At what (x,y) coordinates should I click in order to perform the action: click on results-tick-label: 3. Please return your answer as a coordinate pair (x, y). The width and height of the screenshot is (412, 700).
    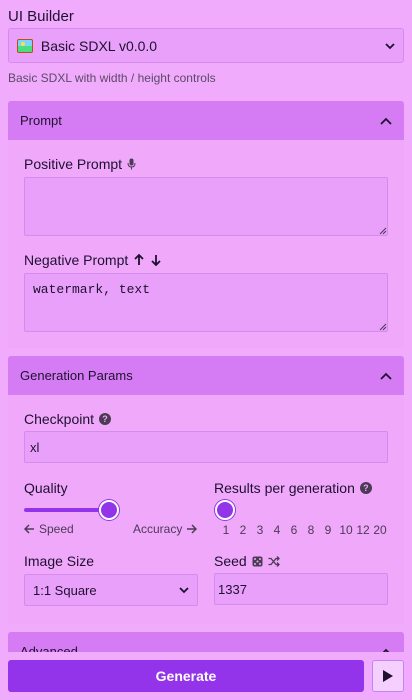
    Looking at the image, I should click on (260, 530).